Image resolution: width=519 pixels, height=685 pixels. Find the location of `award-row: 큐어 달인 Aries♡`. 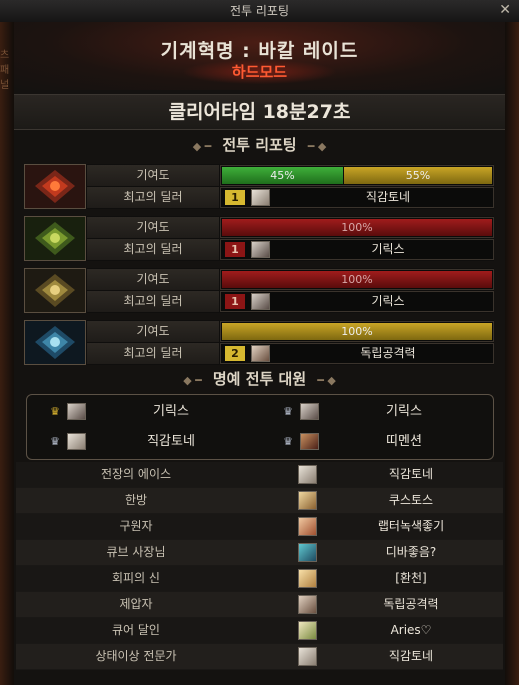

award-row: 큐어 달인 Aries♡ is located at coordinates (259, 631).